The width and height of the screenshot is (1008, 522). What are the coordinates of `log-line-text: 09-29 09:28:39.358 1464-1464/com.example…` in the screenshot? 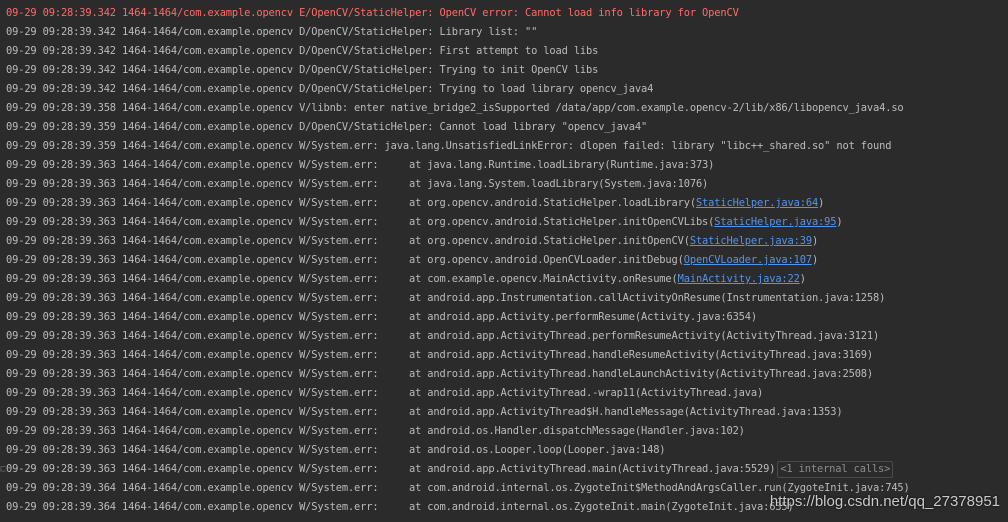 It's located at (455, 108).